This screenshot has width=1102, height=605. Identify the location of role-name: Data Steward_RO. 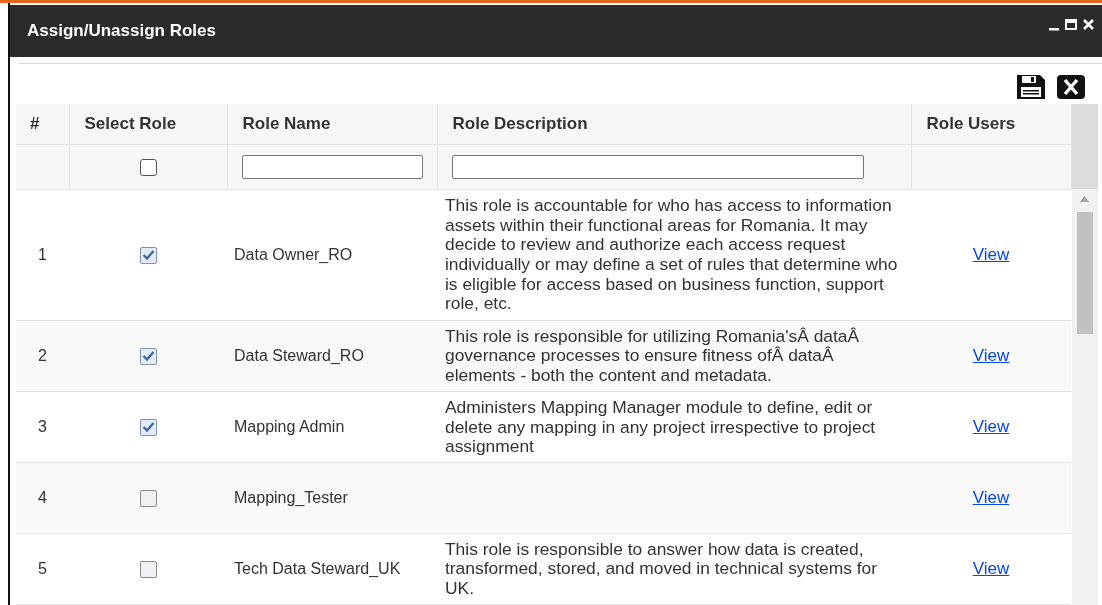
(299, 356).